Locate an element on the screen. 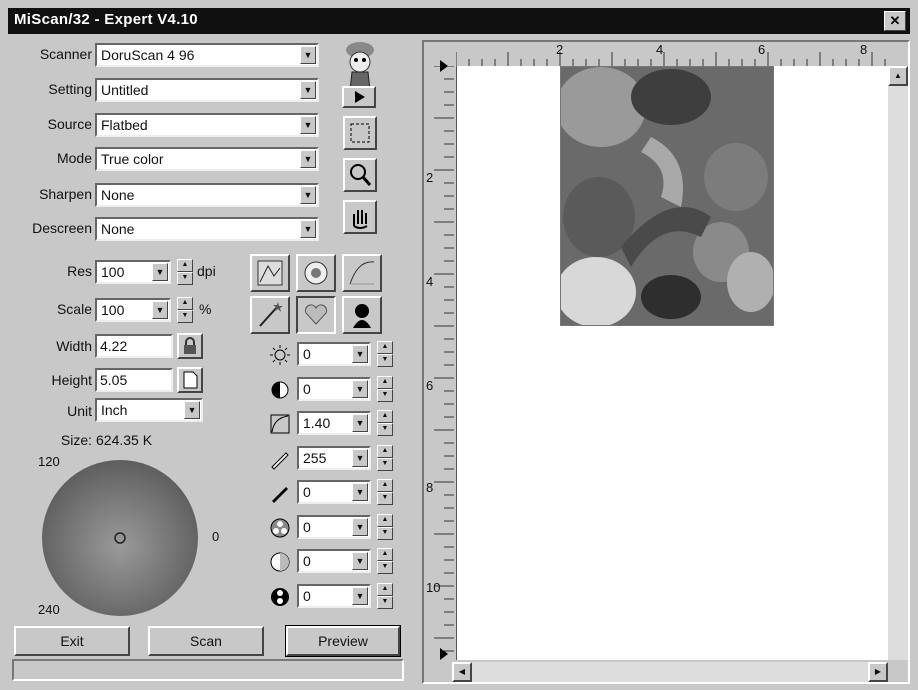 This screenshot has height=690, width=918. adjustment-select: 255 ▼ is located at coordinates (334, 458).